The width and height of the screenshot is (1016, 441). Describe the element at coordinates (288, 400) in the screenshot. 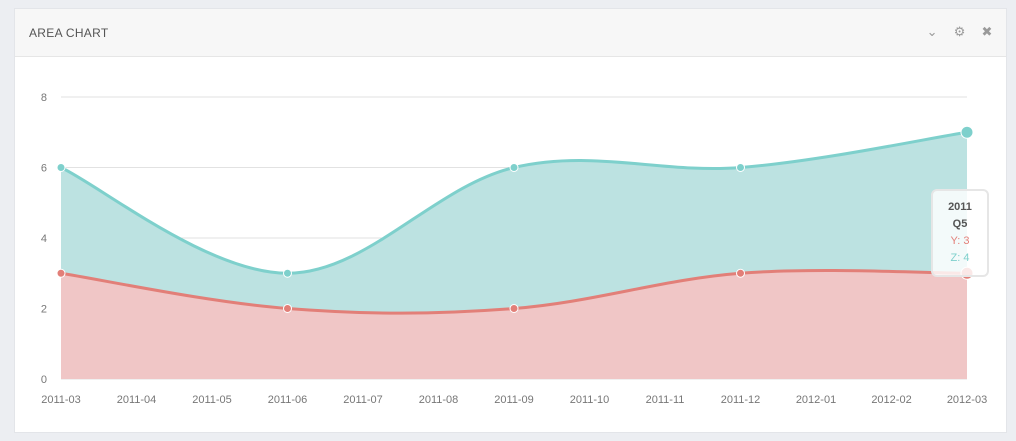

I see `x-tick-label-2011-06: 2011-06` at that location.